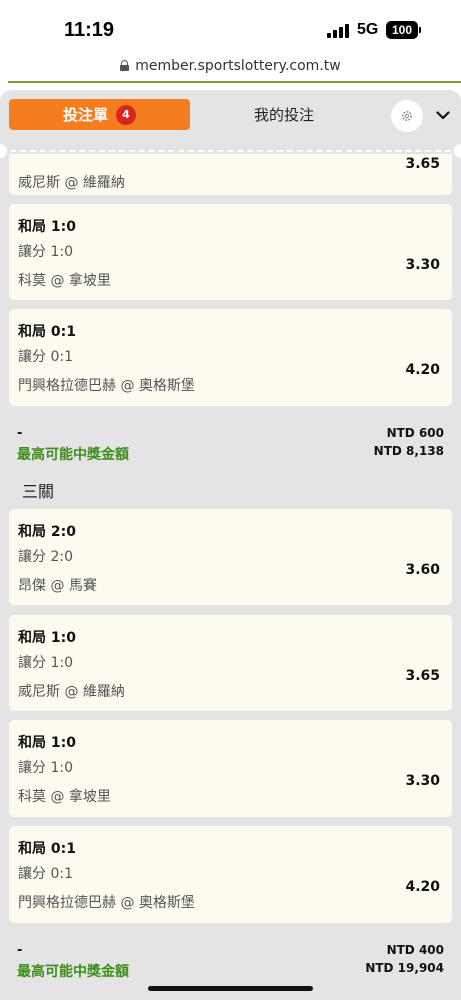  Describe the element at coordinates (408, 451) in the screenshot. I see `max-payout-amount: NTD 8,138` at that location.